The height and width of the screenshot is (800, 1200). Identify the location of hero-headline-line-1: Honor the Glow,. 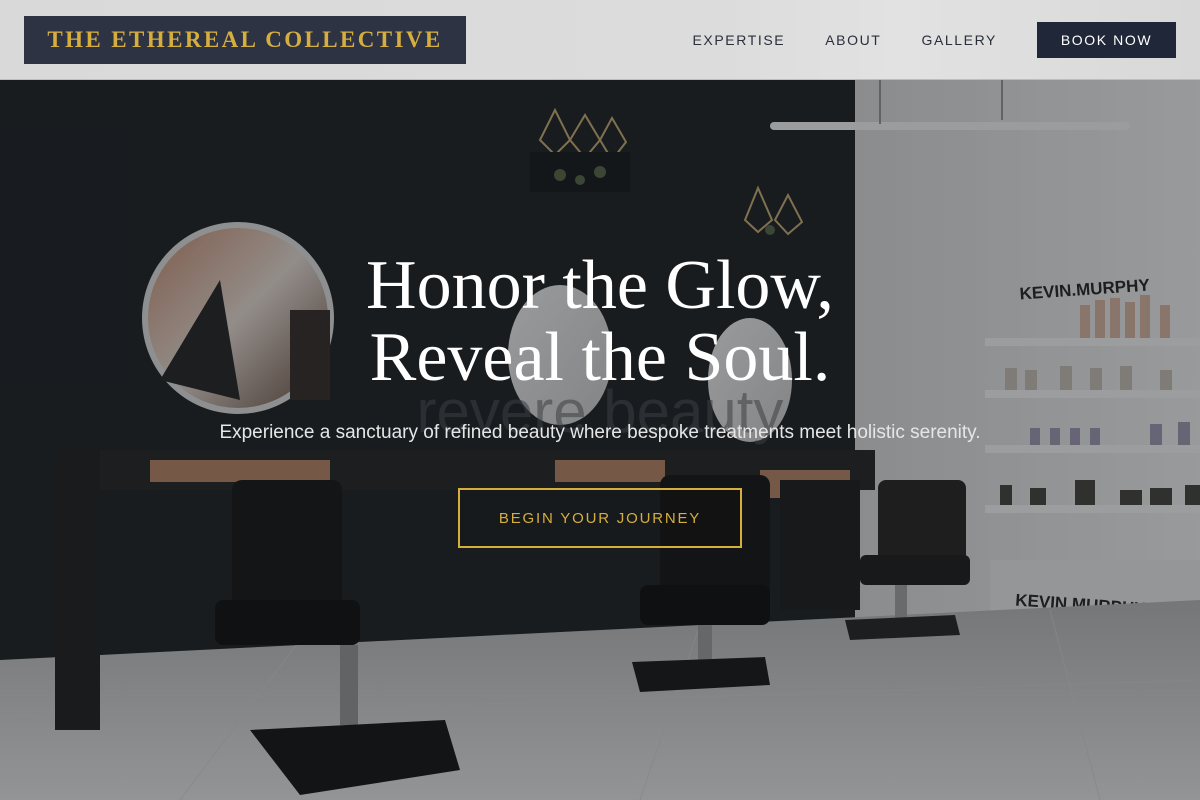
(600, 285).